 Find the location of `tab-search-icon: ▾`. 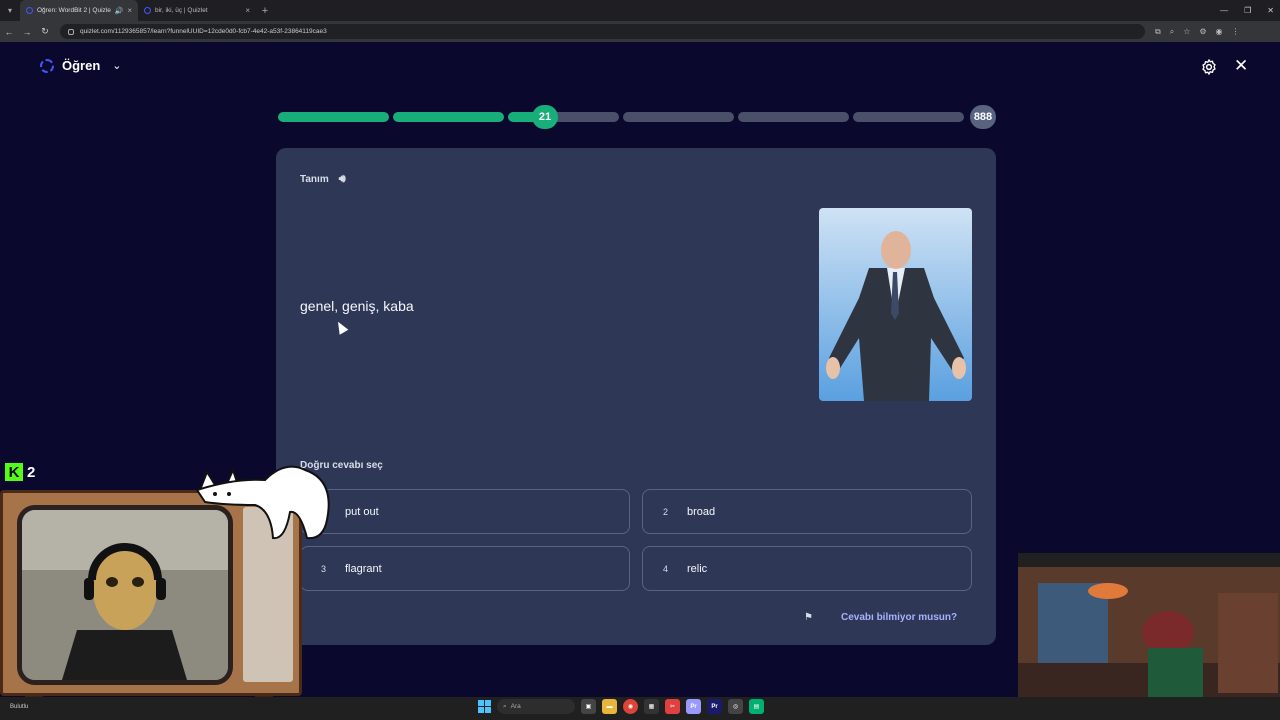

tab-search-icon: ▾ is located at coordinates (10, 10).